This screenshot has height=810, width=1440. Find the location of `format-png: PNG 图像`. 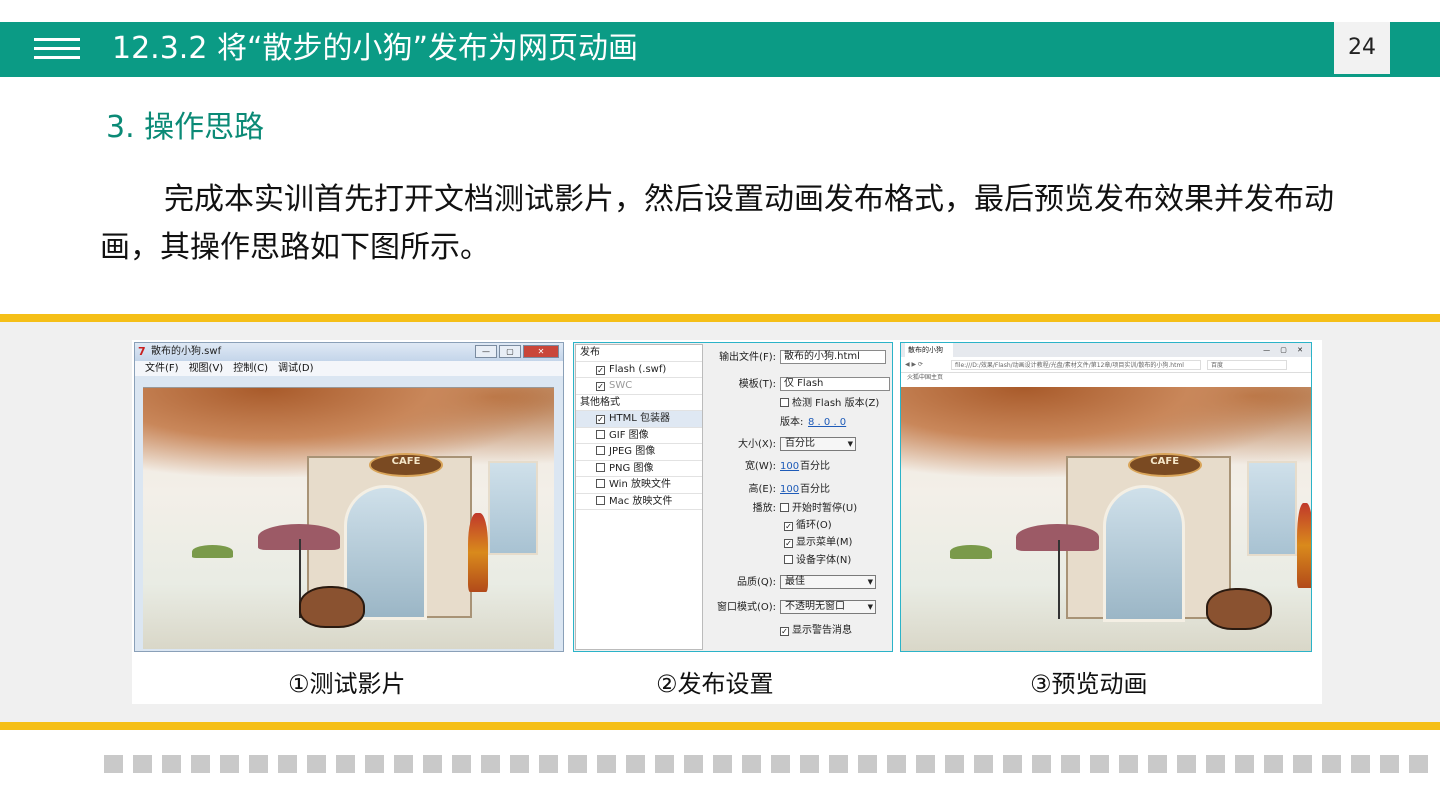

format-png: PNG 图像 is located at coordinates (639, 469).